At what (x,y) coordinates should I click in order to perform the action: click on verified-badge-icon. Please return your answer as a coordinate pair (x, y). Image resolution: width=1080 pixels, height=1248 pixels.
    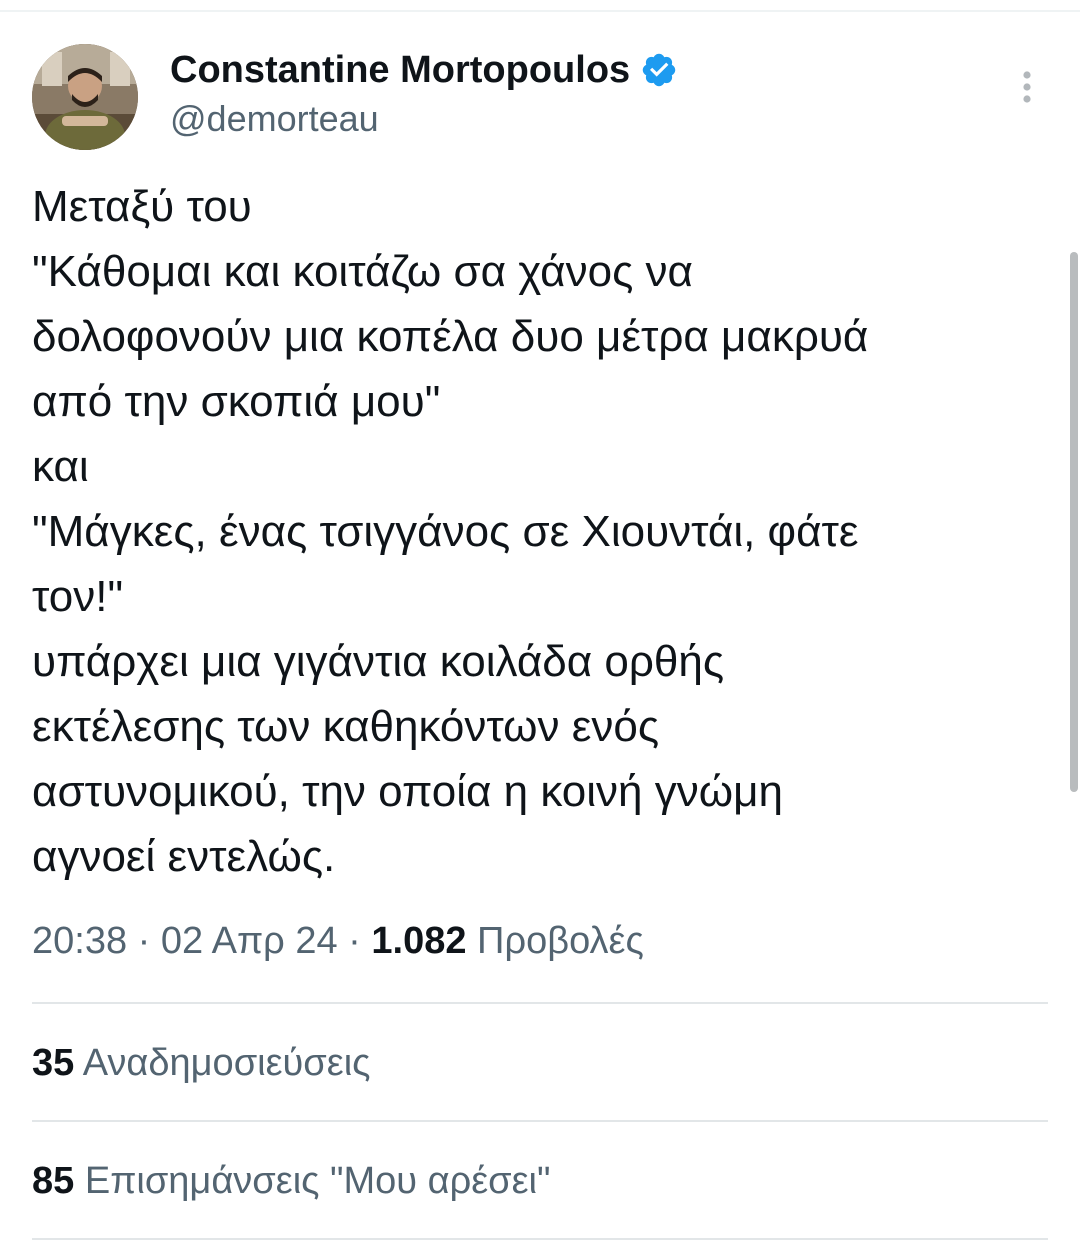
    Looking at the image, I should click on (659, 70).